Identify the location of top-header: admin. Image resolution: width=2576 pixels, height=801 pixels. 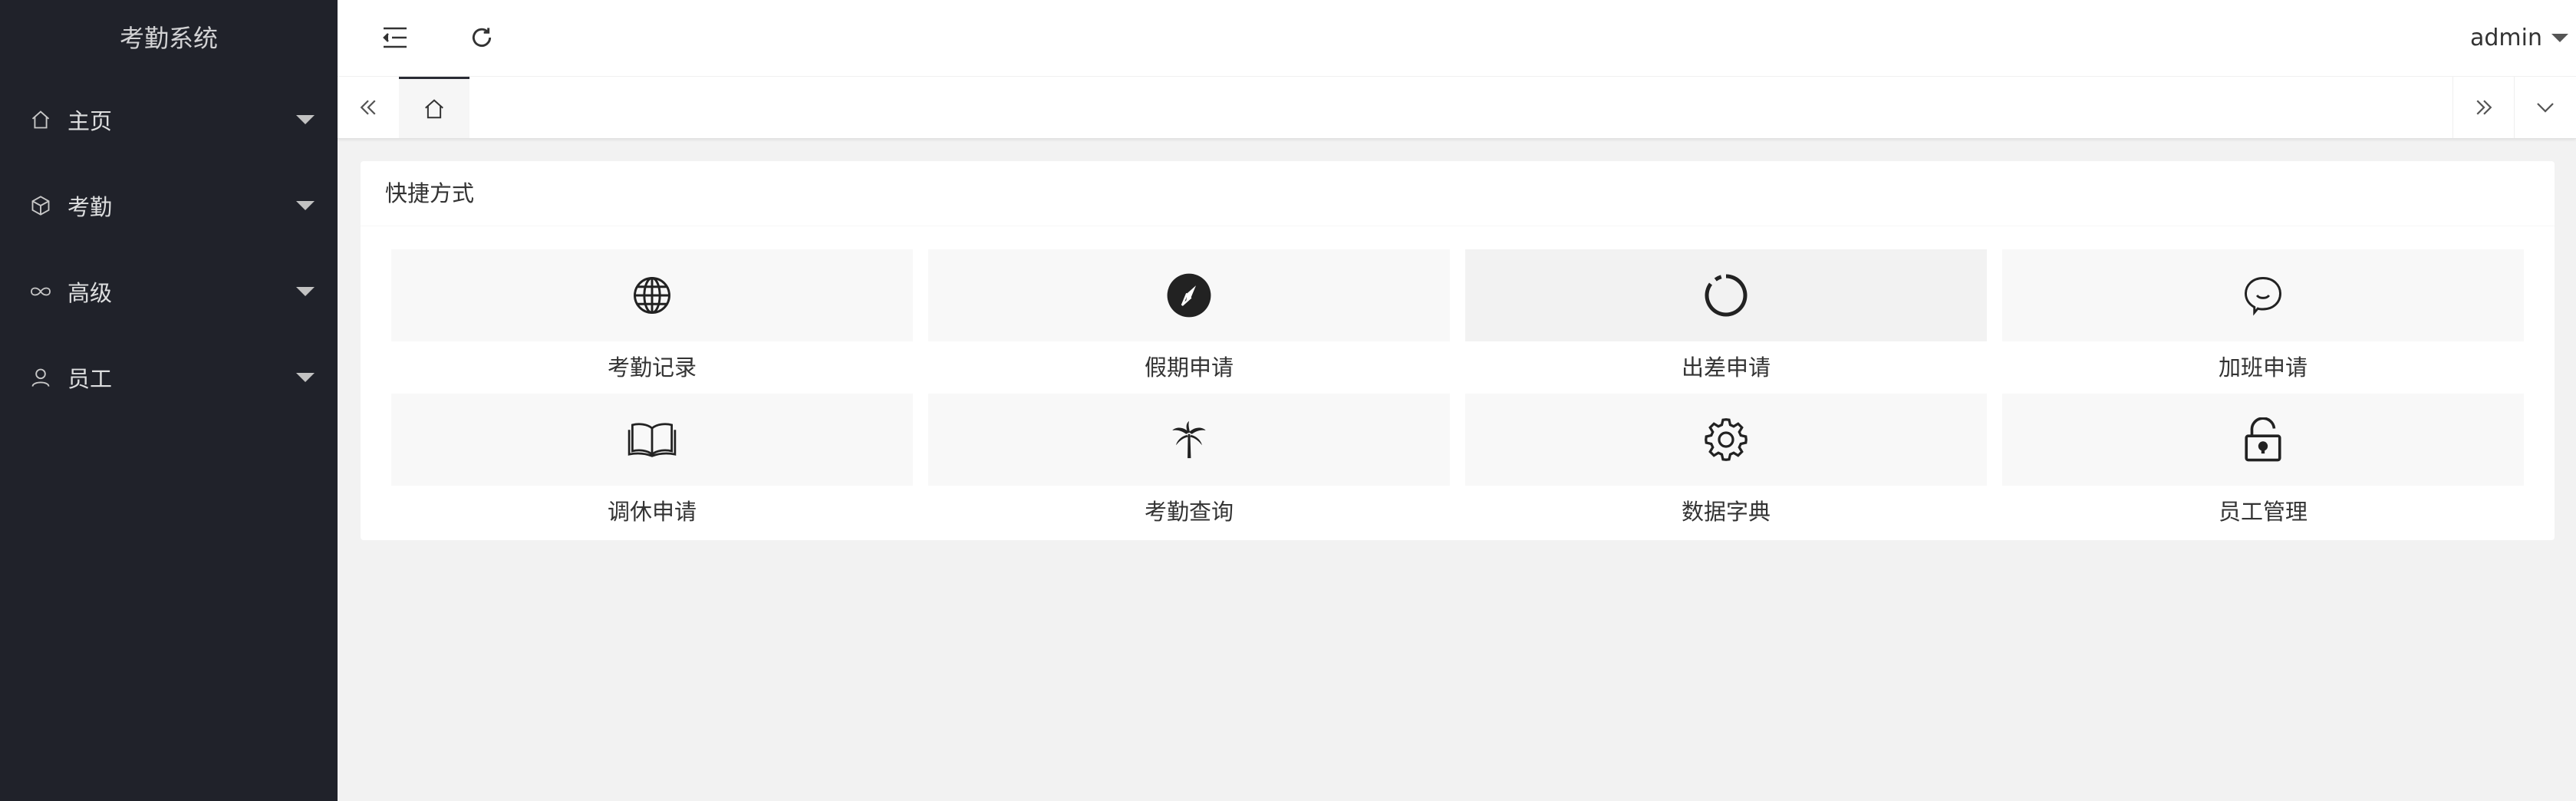
(1457, 39).